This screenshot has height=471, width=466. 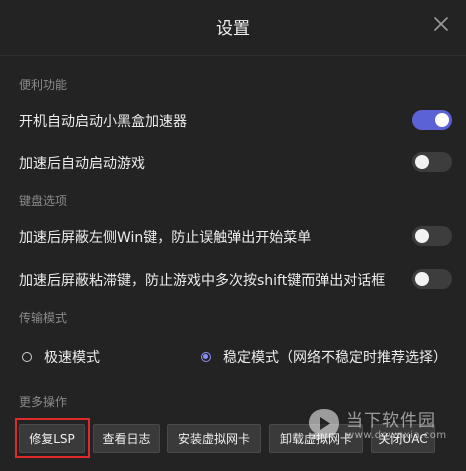 I want to click on view-log-button: 查看日志, so click(x=126, y=438).